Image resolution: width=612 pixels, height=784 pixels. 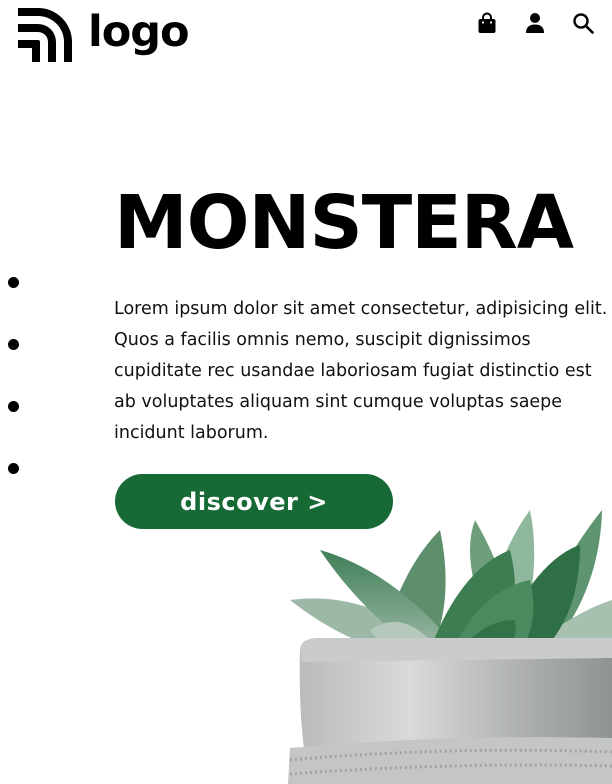 I want to click on hero-title: MONSTERA, so click(x=344, y=223).